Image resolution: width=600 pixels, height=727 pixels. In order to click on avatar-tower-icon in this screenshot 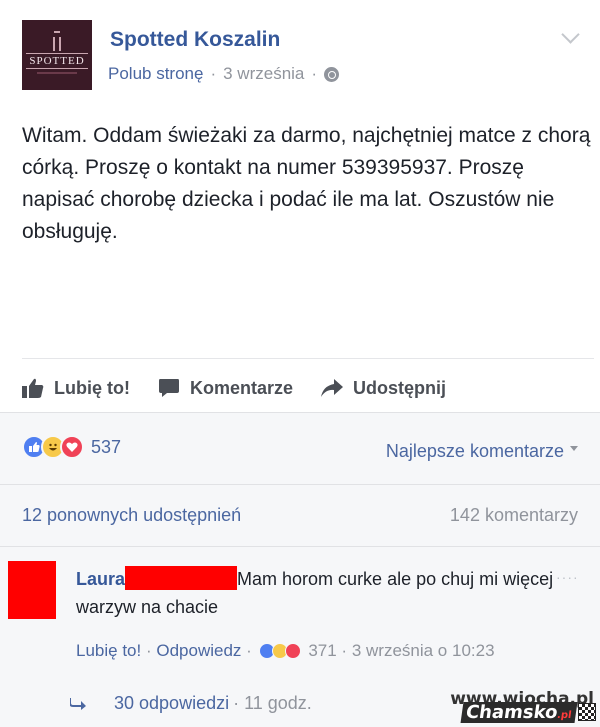, I will do `click(57, 40)`.